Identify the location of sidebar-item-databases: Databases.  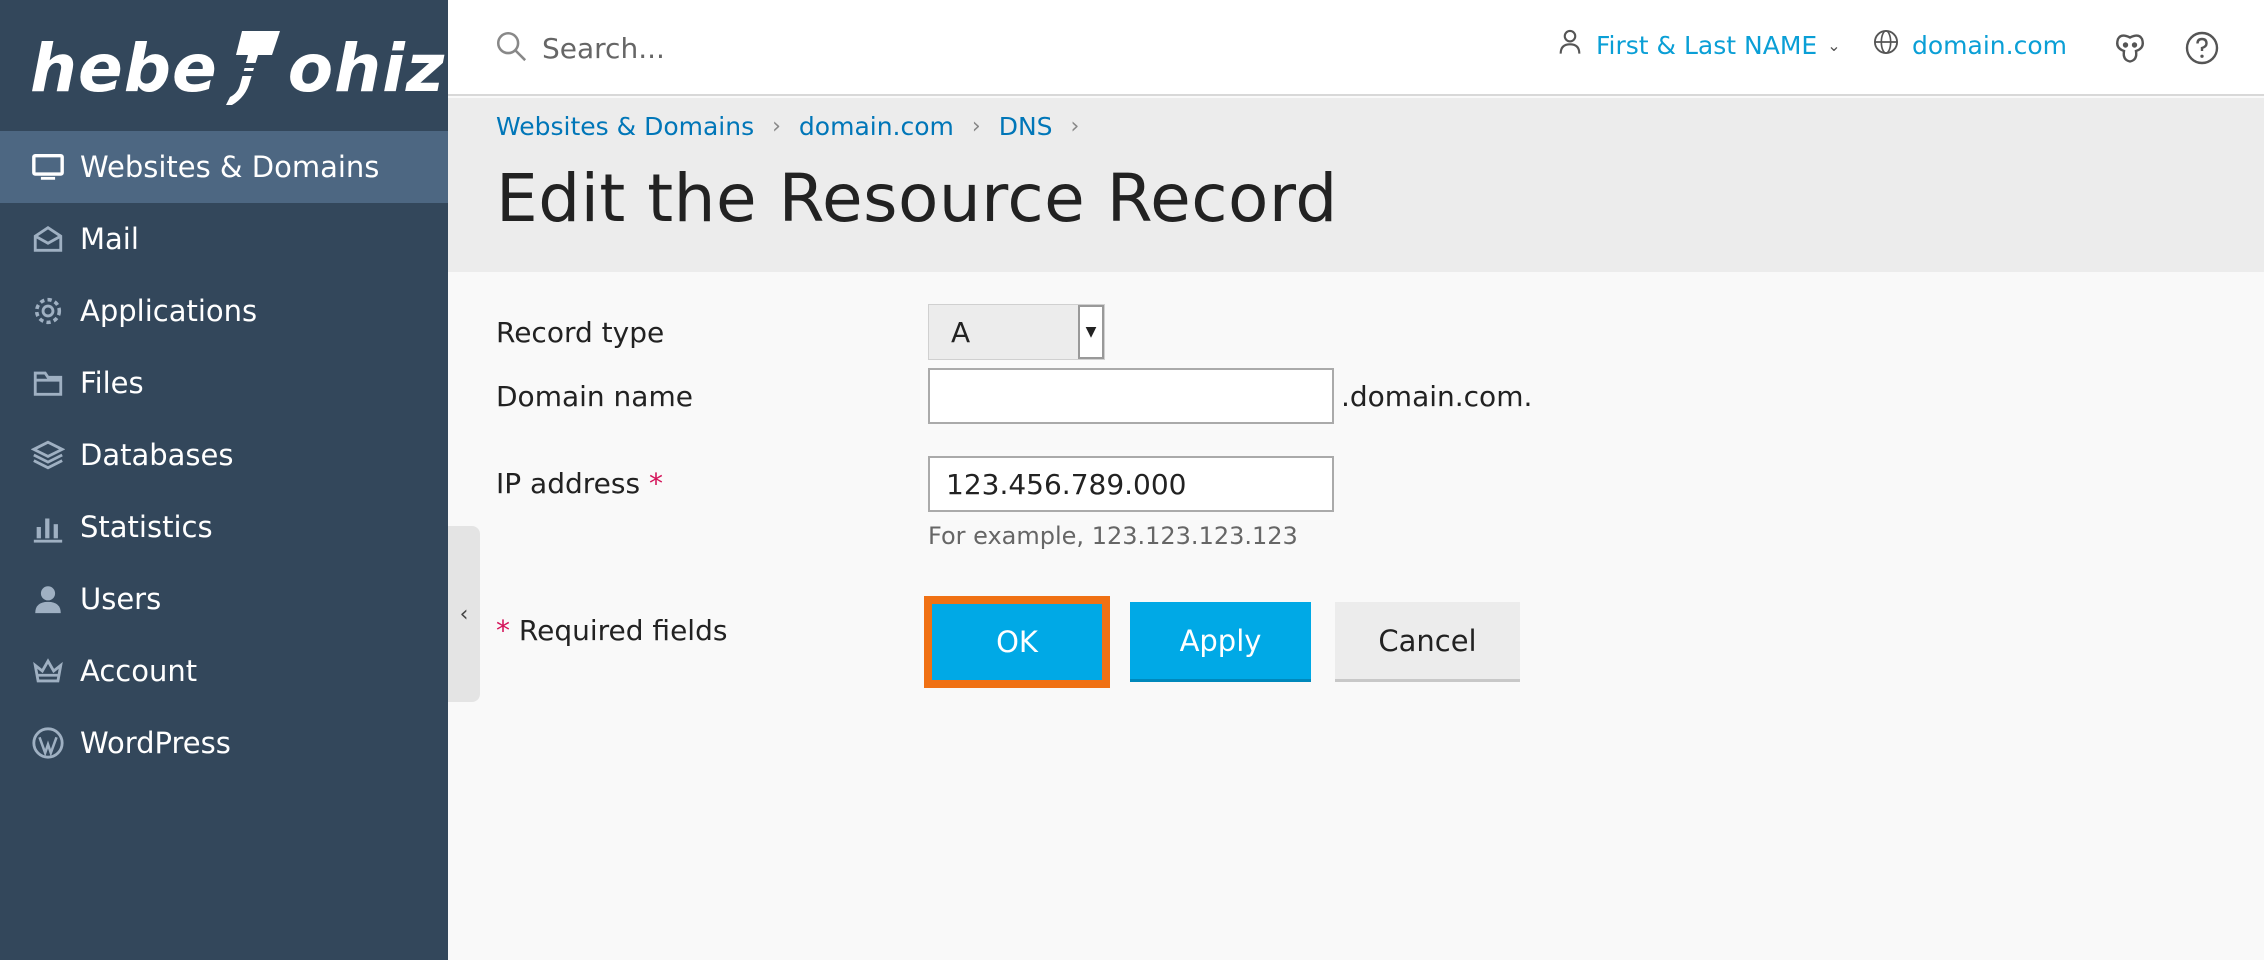
(224, 455).